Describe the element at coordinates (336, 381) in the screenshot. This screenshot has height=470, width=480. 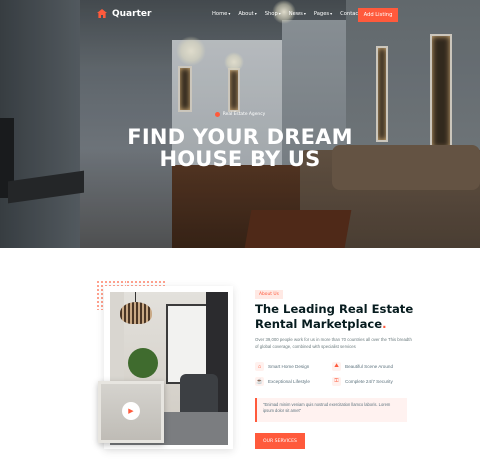
I see `security-icon: ⚿` at that location.